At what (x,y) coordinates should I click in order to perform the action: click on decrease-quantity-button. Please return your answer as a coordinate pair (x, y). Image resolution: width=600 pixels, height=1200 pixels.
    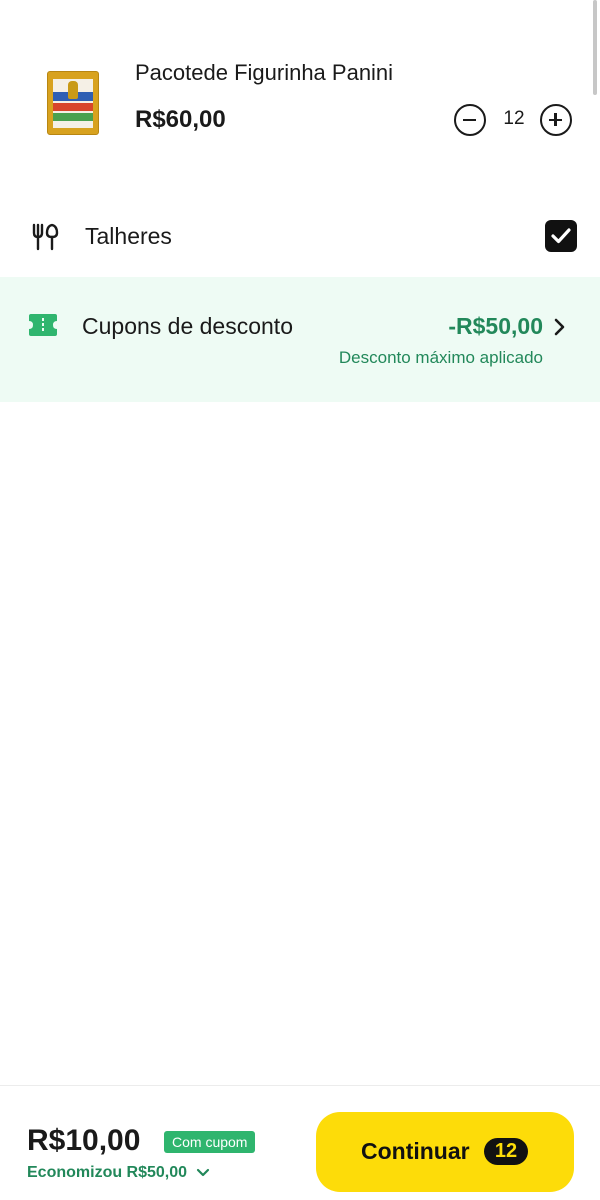
    Looking at the image, I should click on (470, 120).